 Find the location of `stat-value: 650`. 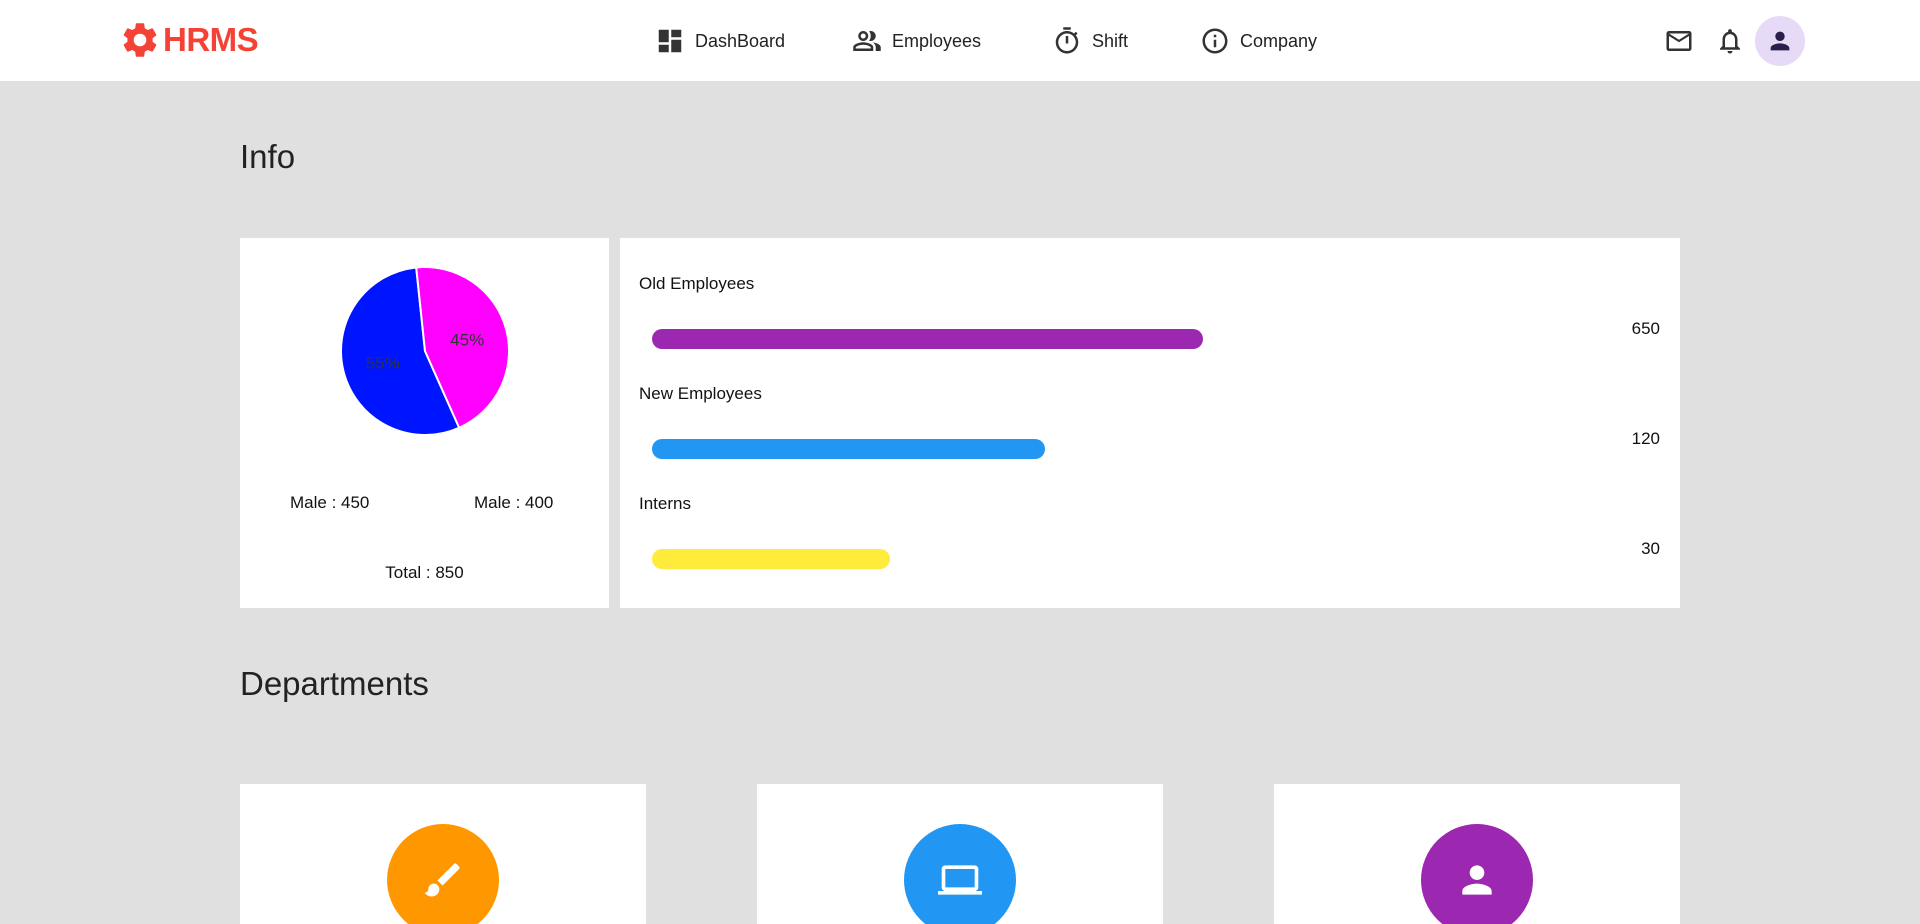

stat-value: 650 is located at coordinates (1645, 328).